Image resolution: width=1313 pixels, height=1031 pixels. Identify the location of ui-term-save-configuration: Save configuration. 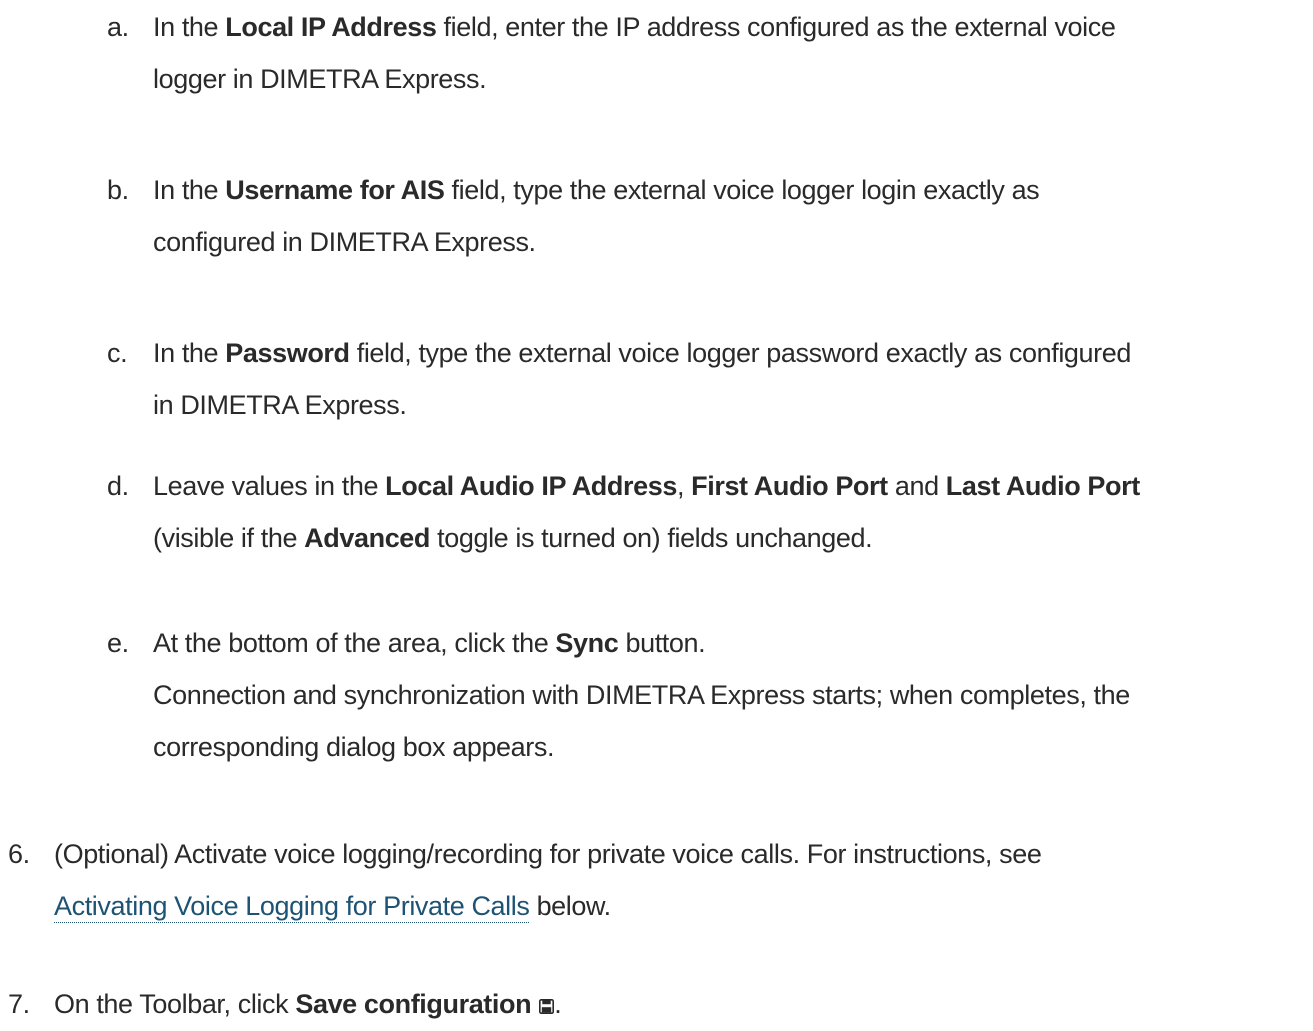
(413, 1004).